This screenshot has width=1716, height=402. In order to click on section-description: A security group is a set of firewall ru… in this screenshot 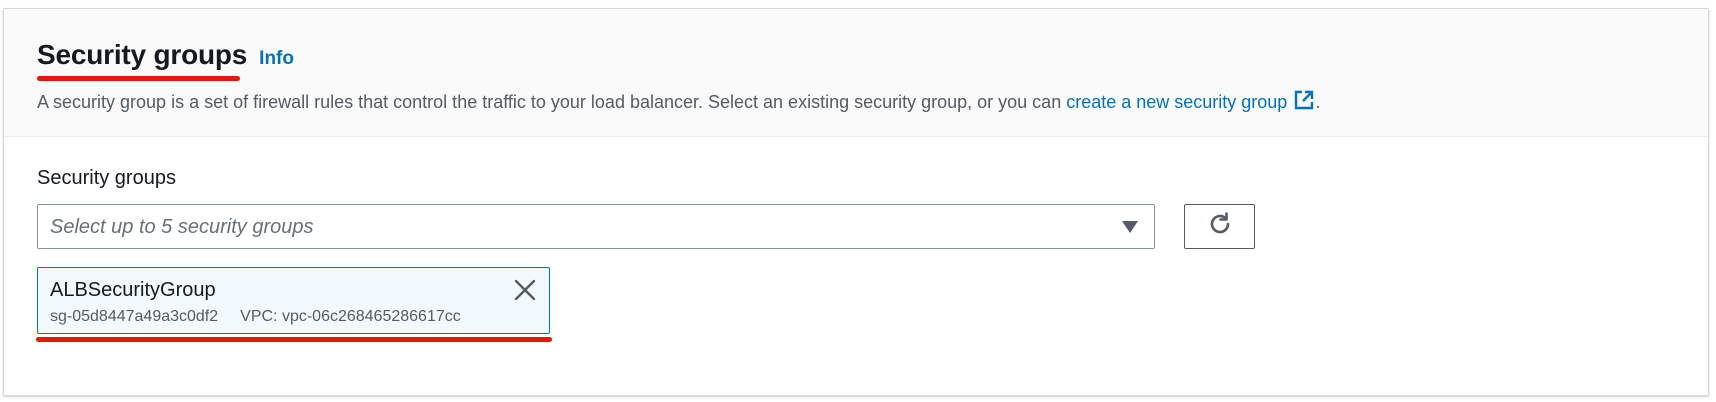, I will do `click(678, 102)`.